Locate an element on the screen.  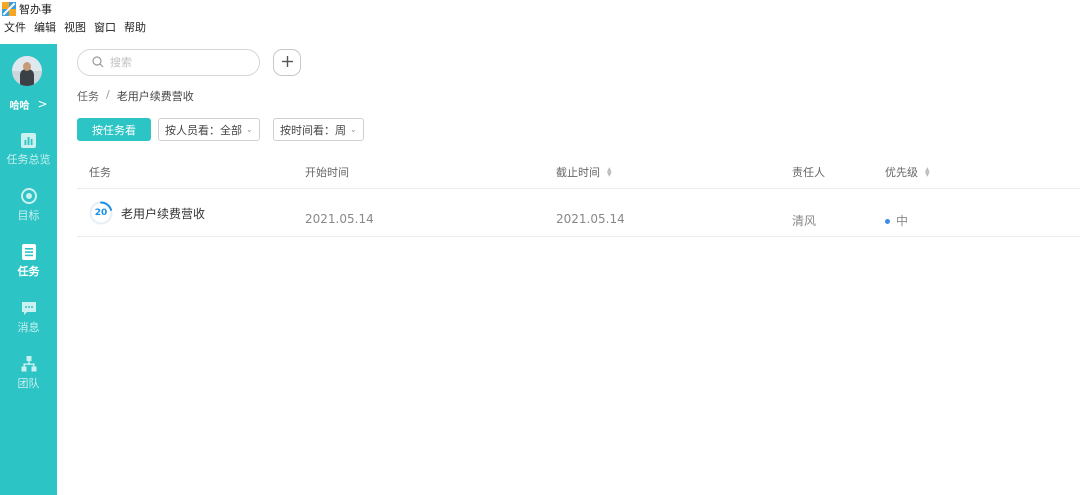
view-by-task-button: 按任务看 is located at coordinates (114, 129).